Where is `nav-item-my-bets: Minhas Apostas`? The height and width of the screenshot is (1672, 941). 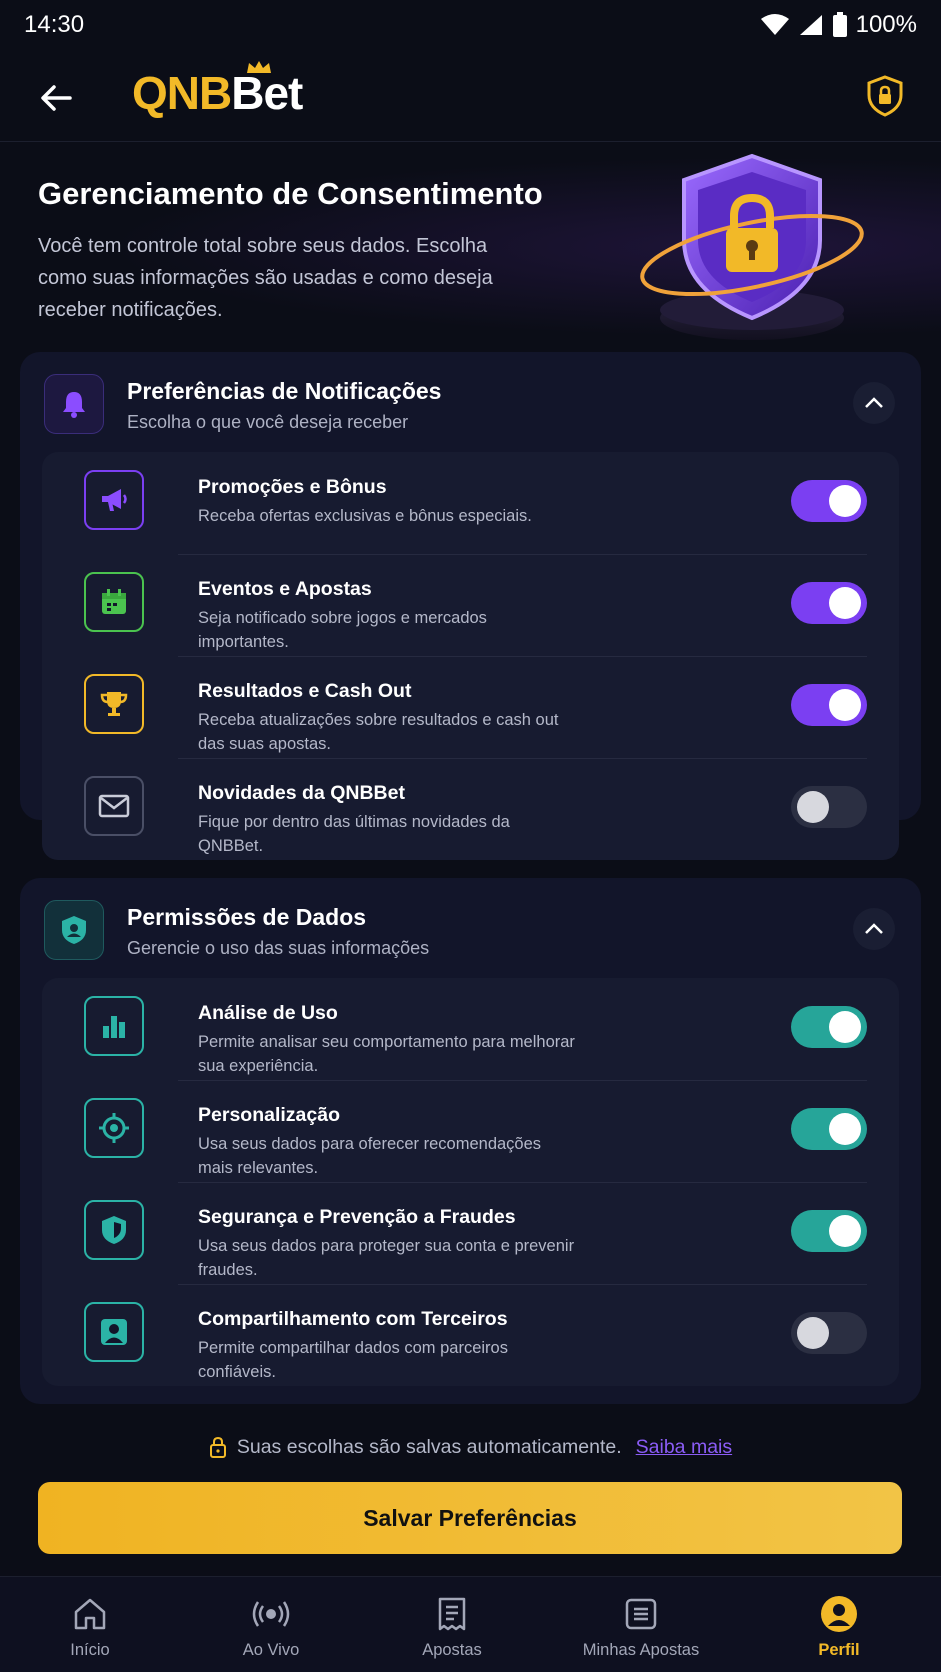
nav-item-my-bets: Minhas Apostas is located at coordinates (641, 1624).